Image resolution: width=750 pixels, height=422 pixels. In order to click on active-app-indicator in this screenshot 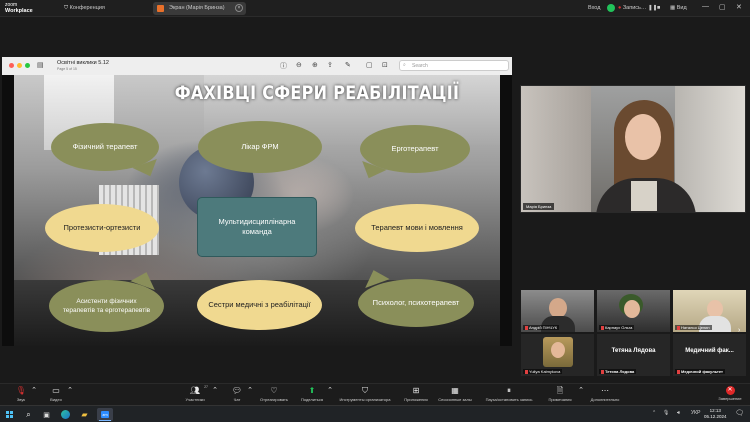, I will do `click(105, 420)`.